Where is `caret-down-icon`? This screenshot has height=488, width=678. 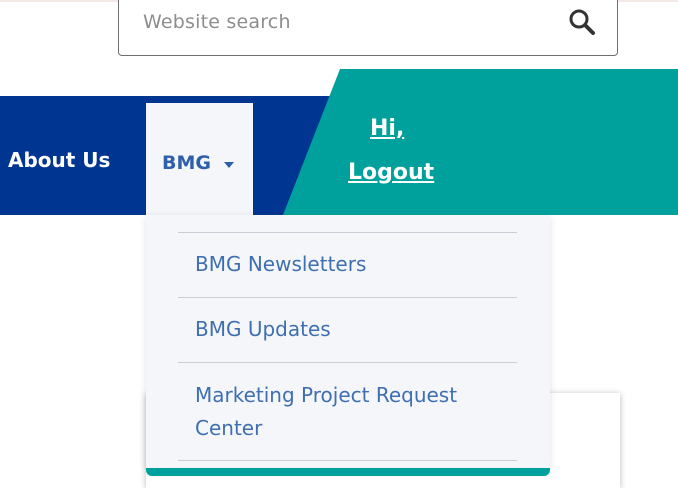 caret-down-icon is located at coordinates (229, 165).